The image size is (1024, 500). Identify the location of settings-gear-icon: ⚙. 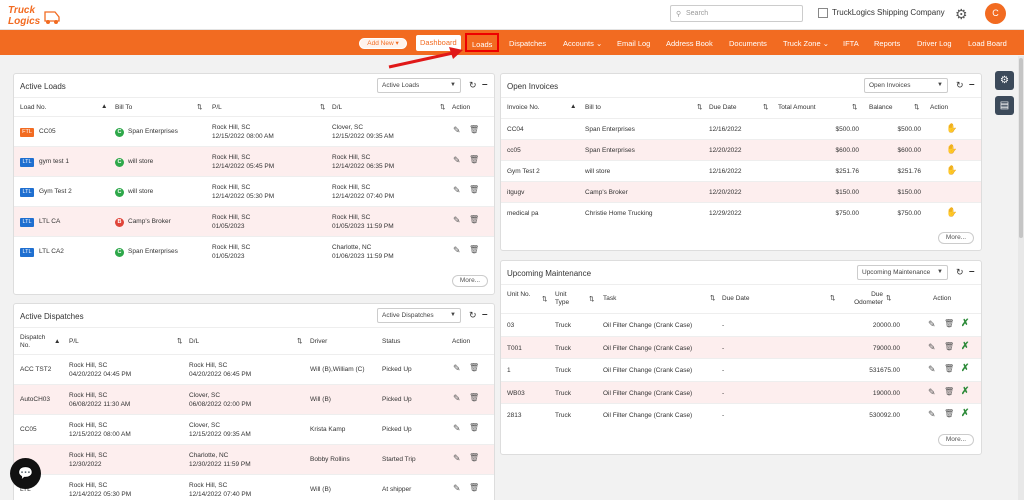
(961, 14).